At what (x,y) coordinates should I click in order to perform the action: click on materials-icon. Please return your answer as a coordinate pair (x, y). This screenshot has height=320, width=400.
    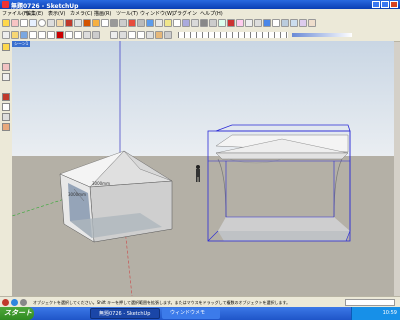
    Looking at the image, I should click on (213, 23).